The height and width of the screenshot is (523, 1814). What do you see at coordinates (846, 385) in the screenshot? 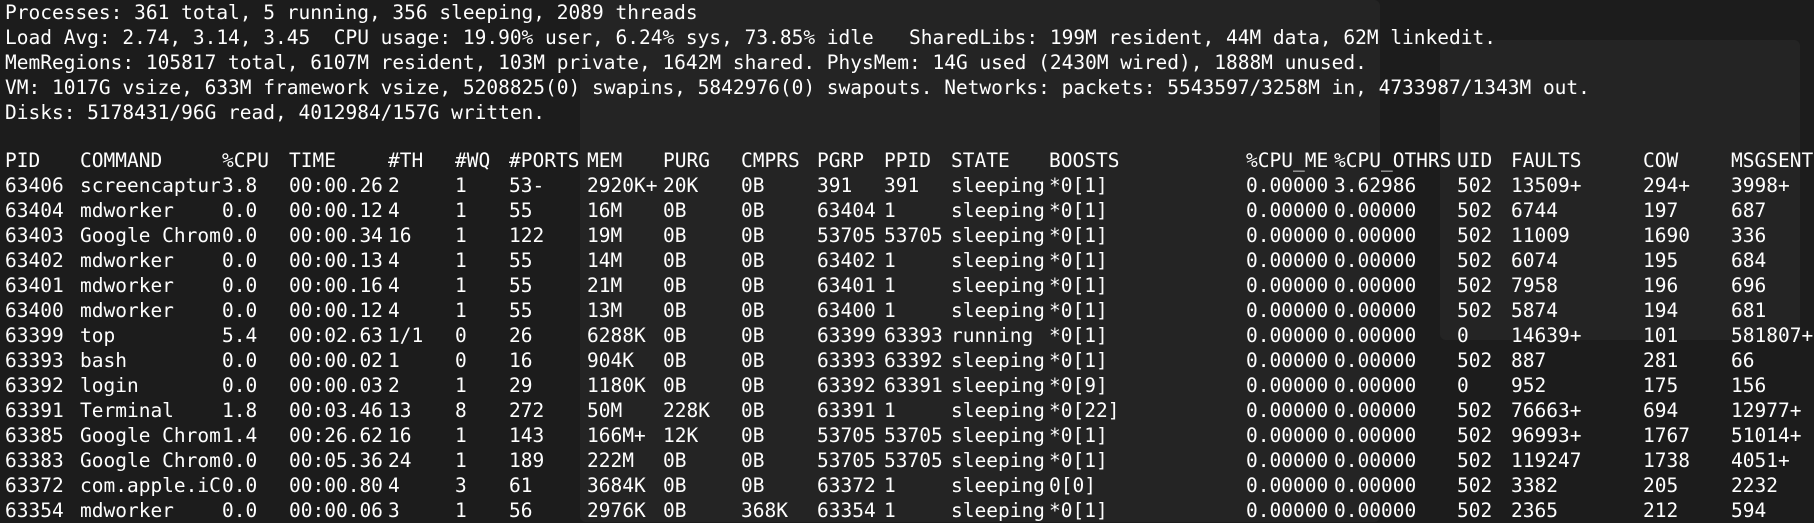
I see `cell-pgrp: 63392` at bounding box center [846, 385].